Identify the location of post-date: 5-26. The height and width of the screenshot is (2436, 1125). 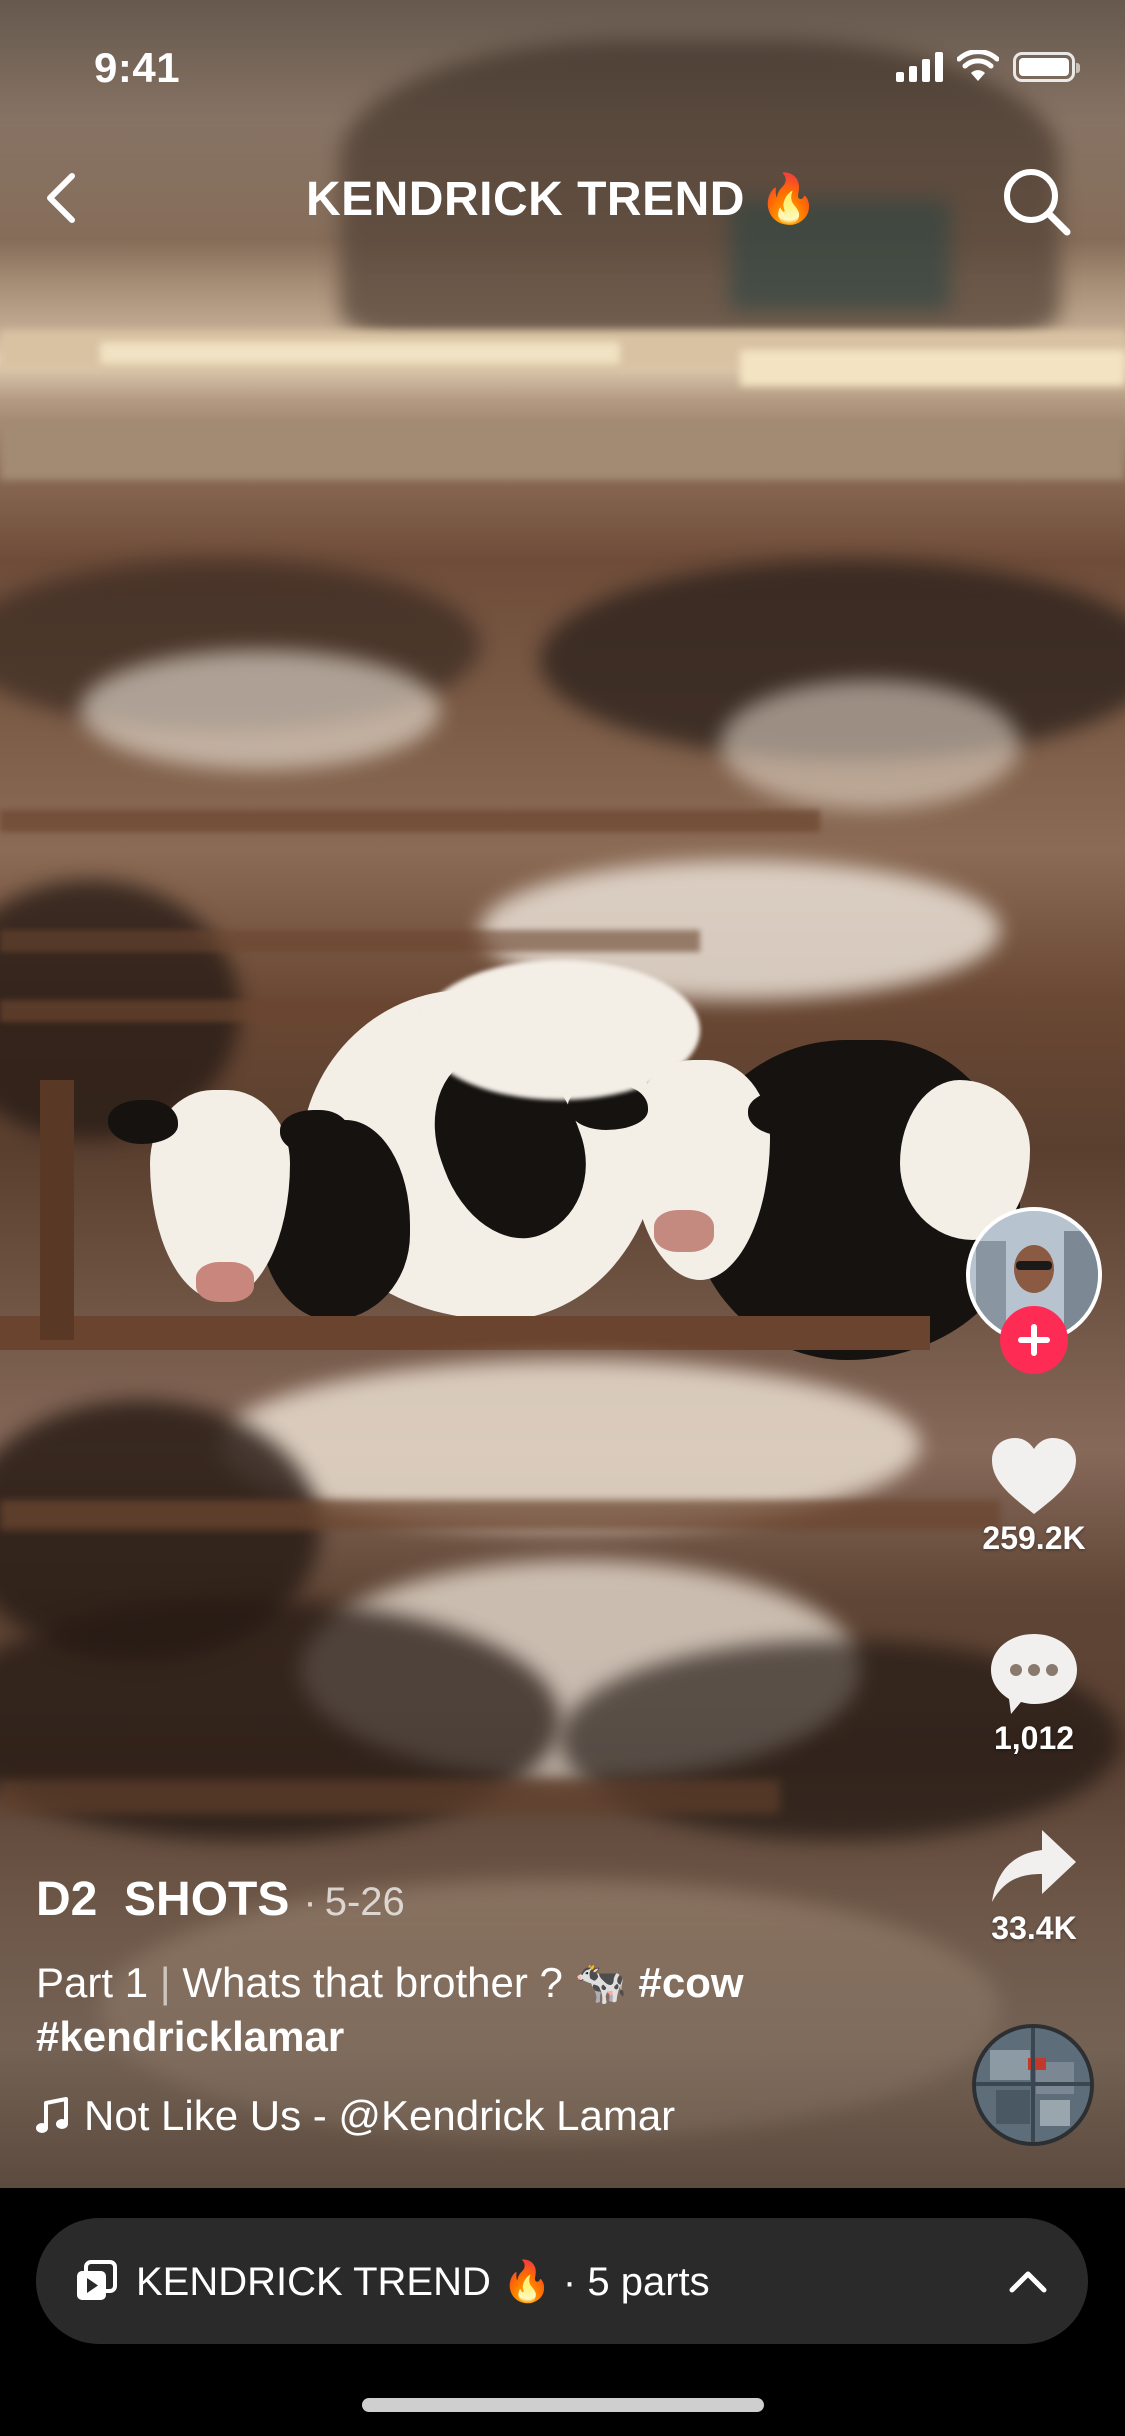
(364, 1902).